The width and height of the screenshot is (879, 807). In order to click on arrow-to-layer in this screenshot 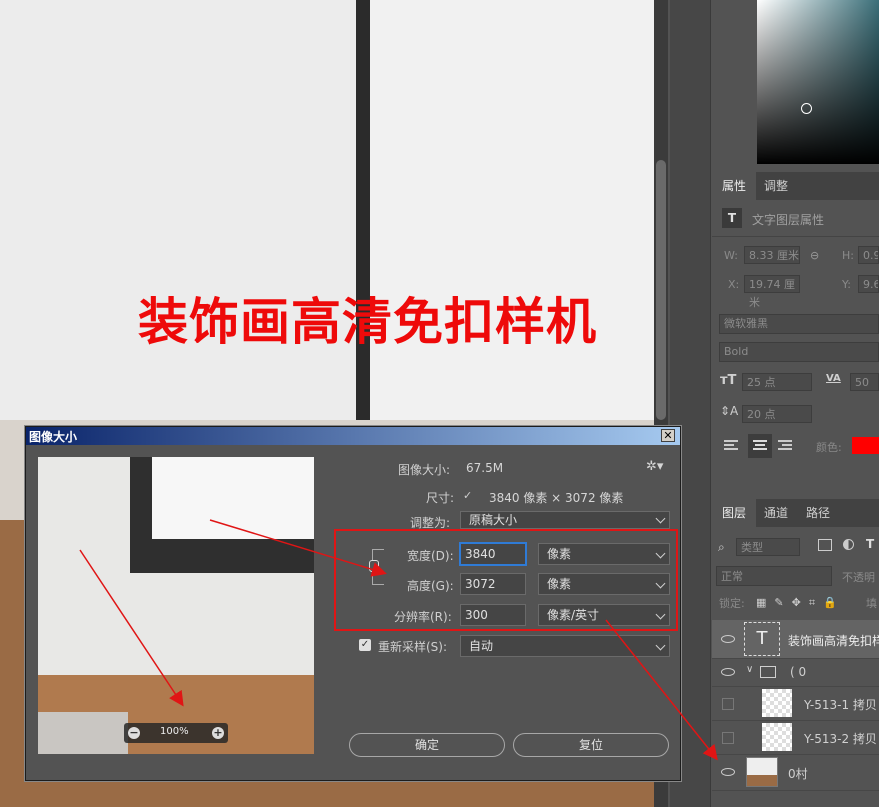, I will do `click(661, 690)`.